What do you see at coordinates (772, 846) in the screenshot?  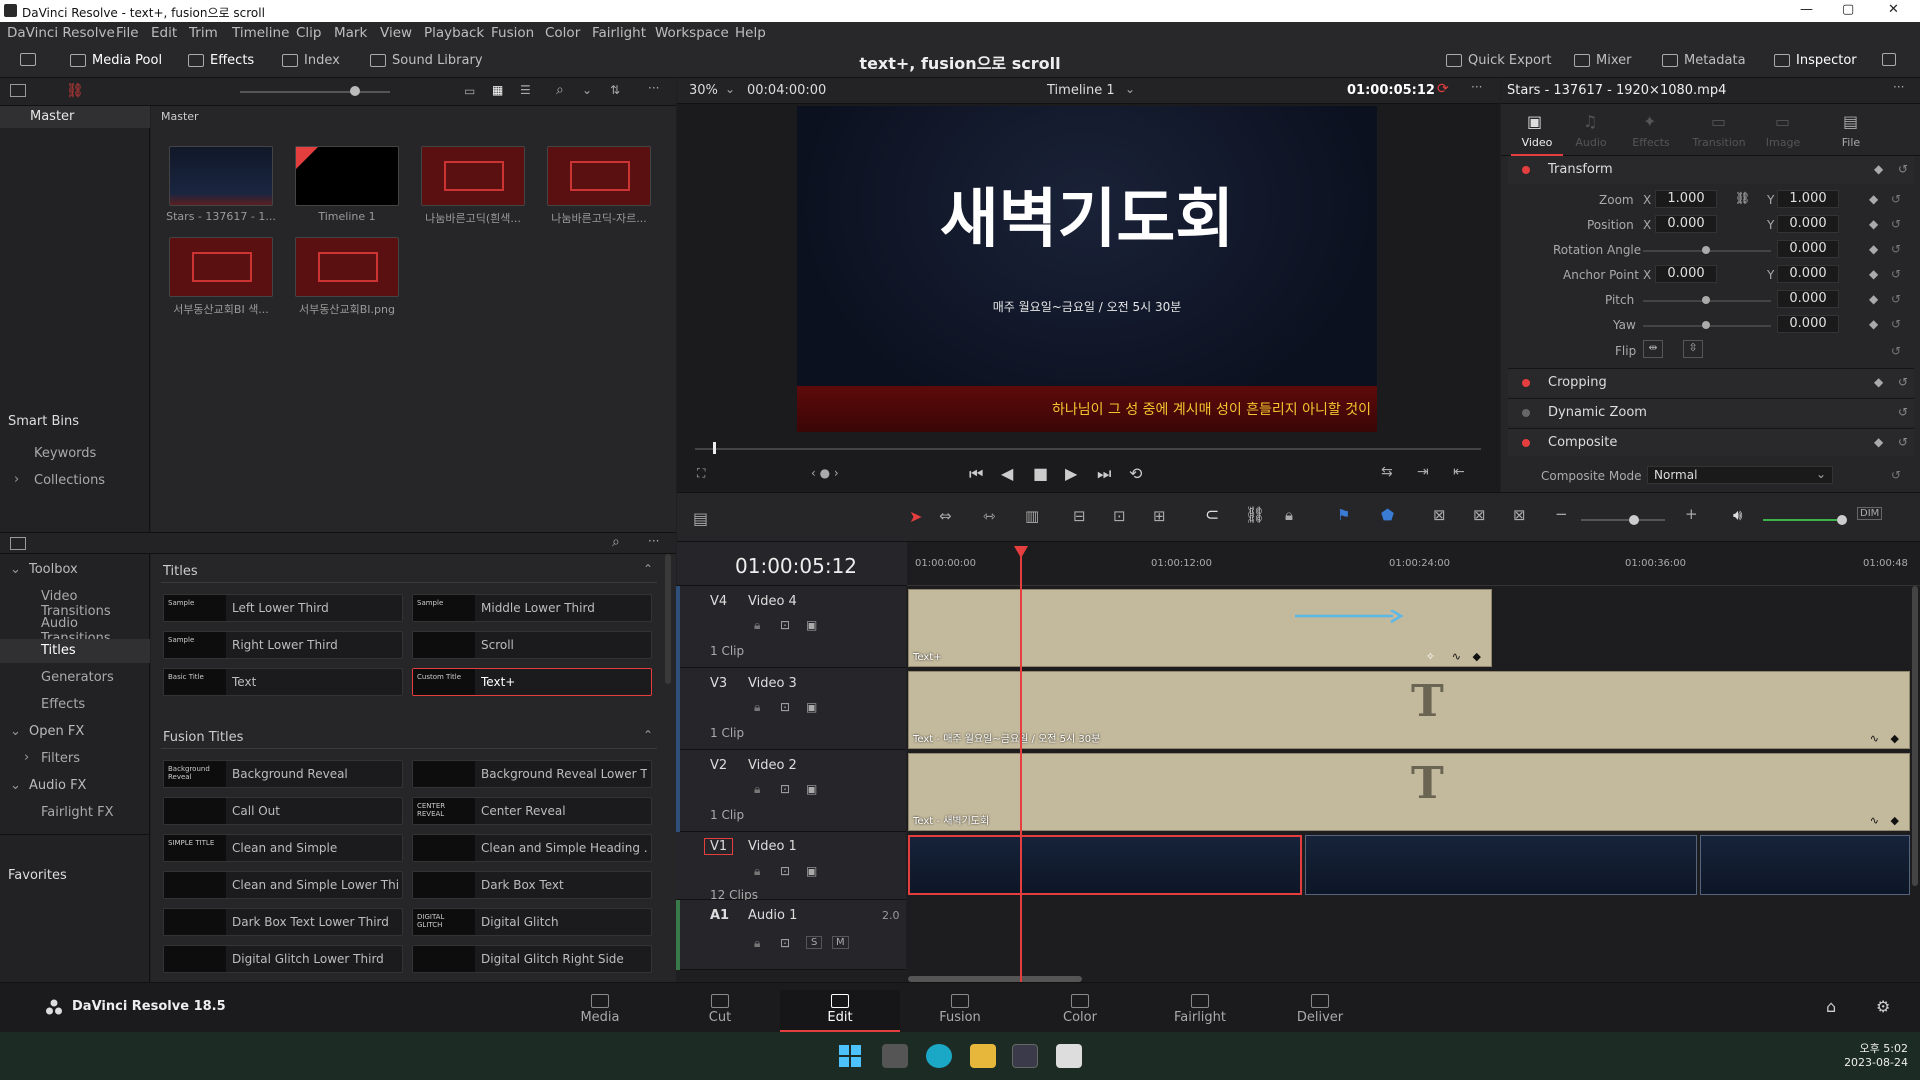 I see `track-name: Video 1` at bounding box center [772, 846].